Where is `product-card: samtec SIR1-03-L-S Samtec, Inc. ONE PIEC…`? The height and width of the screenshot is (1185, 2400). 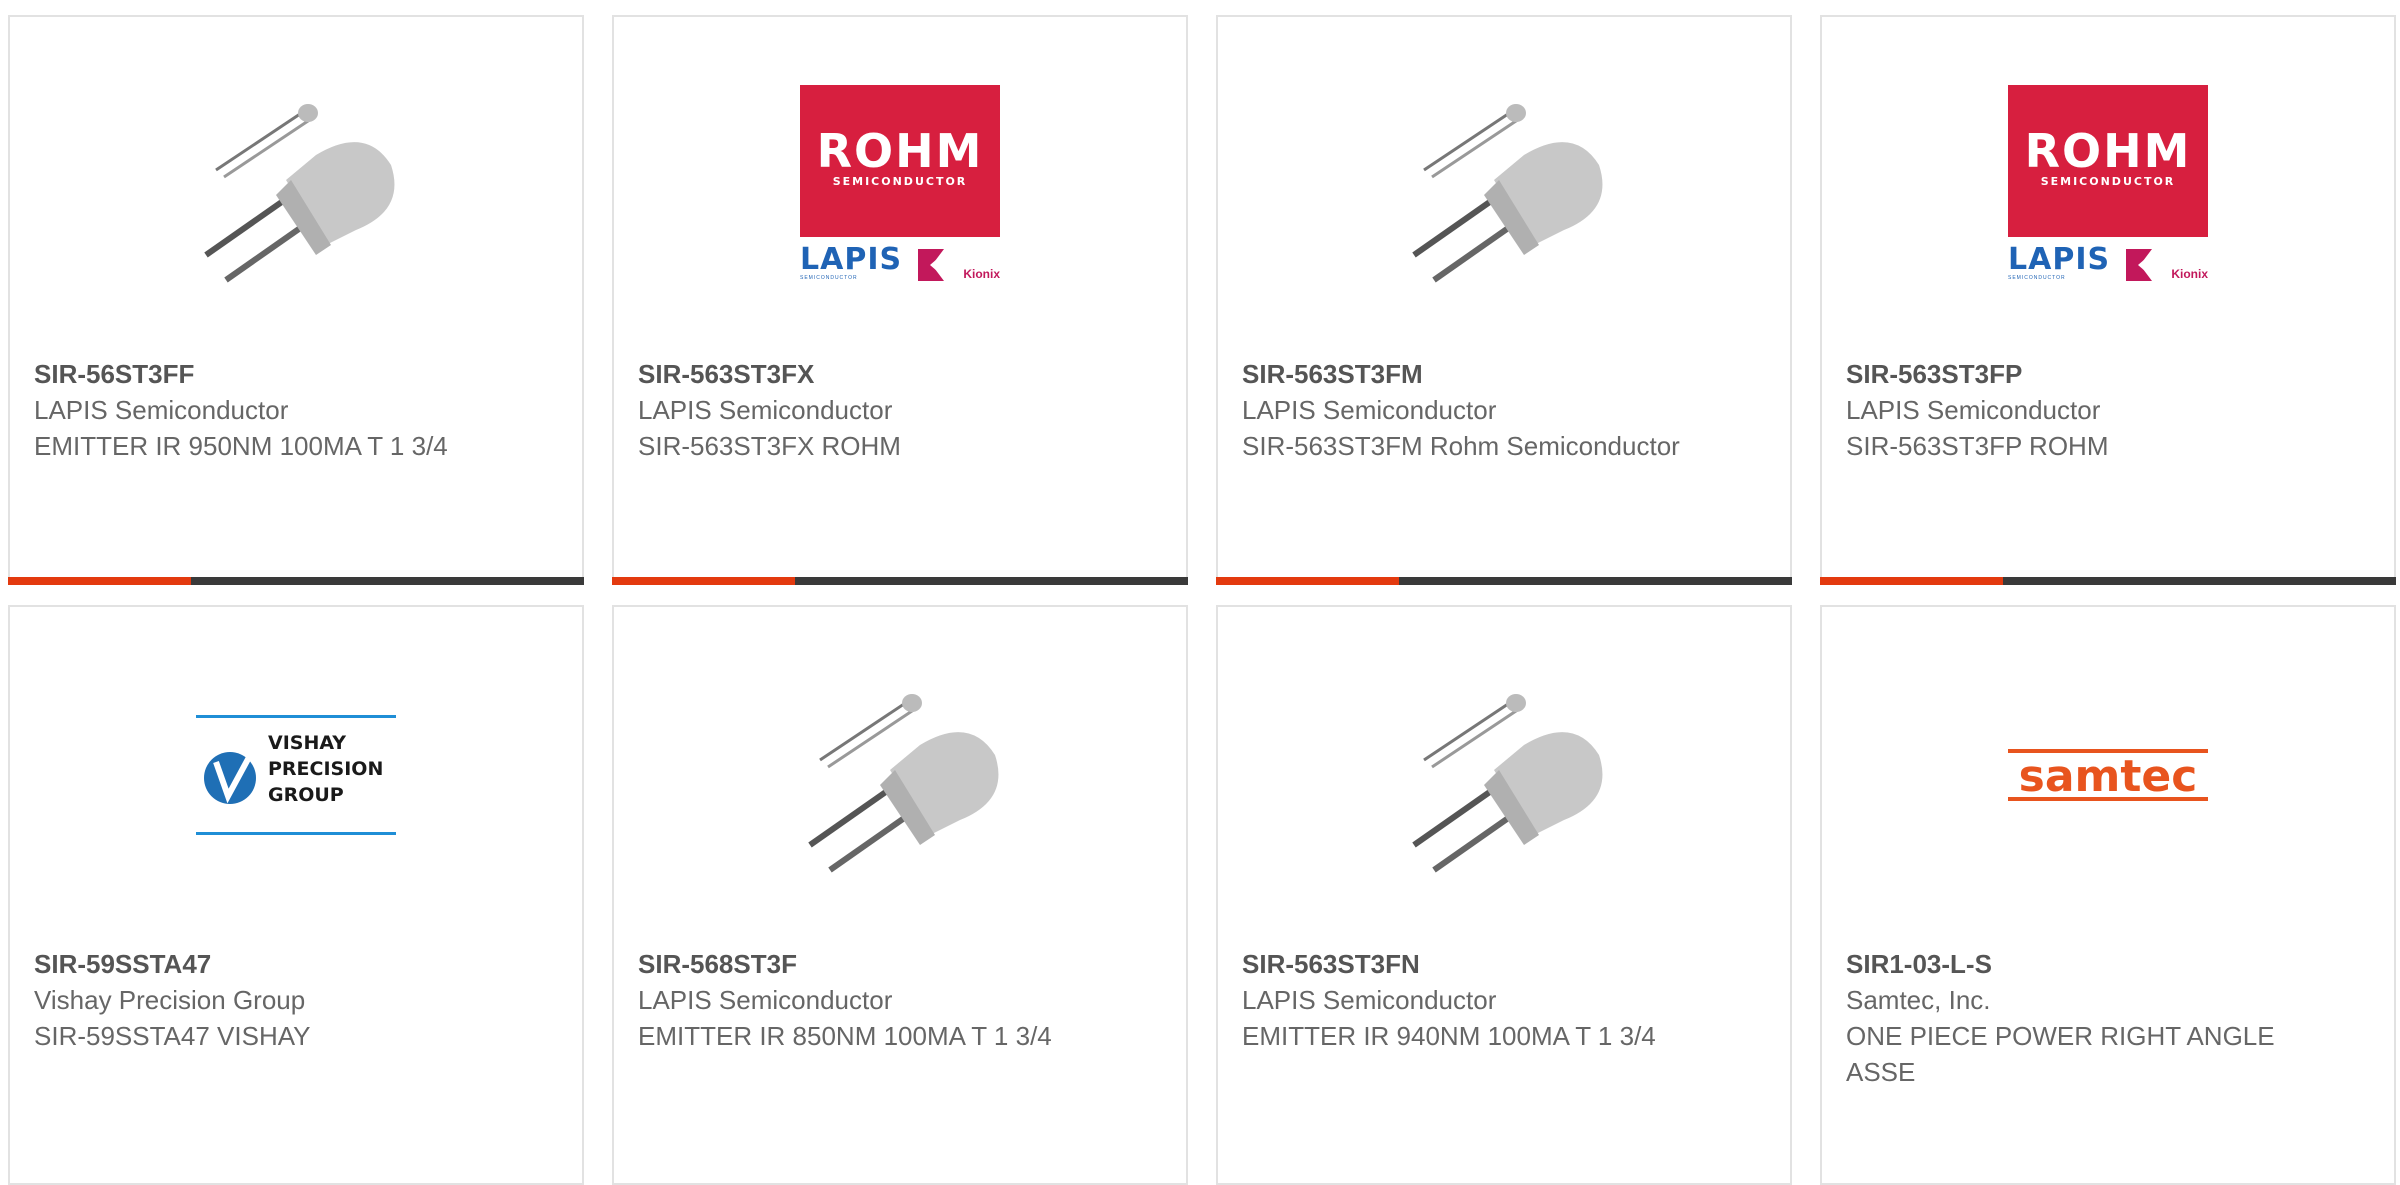 product-card: samtec SIR1-03-L-S Samtec, Inc. ONE PIEC… is located at coordinates (2108, 895).